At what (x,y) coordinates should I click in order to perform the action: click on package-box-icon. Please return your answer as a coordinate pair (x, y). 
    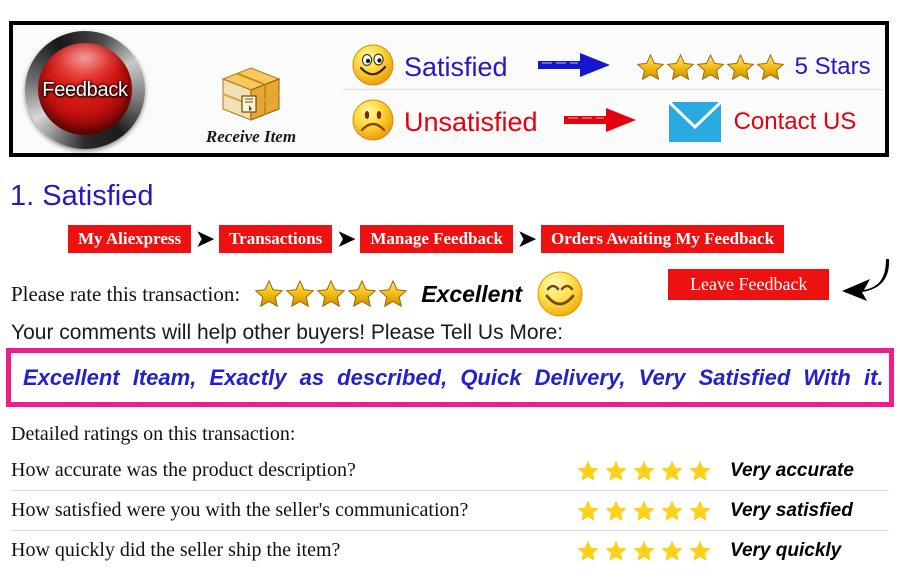
    Looking at the image, I should click on (251, 97).